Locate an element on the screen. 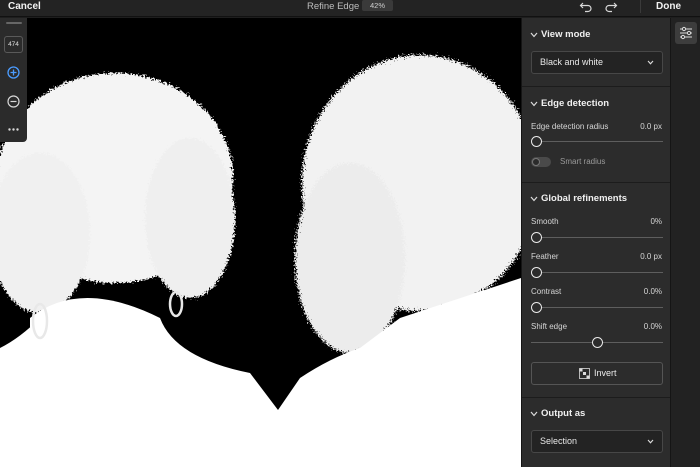 The width and height of the screenshot is (700, 467). drag-handle is located at coordinates (14, 23).